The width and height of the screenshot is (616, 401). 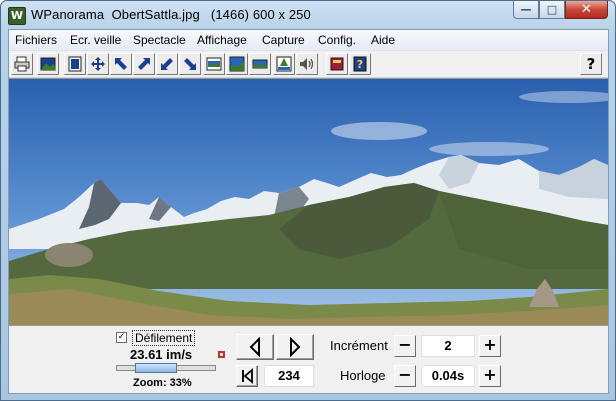 What do you see at coordinates (383, 40) in the screenshot?
I see `menu-aide: Aide` at bounding box center [383, 40].